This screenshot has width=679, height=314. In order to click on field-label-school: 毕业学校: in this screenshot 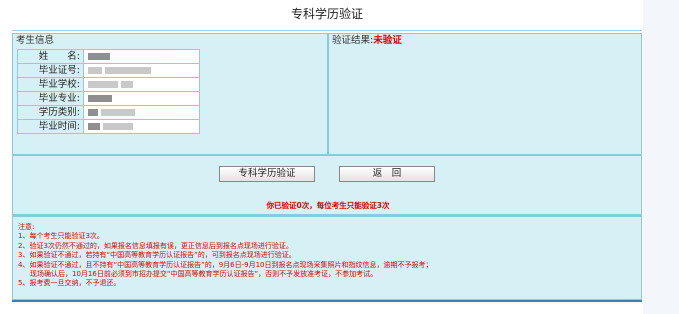, I will do `click(50, 84)`.